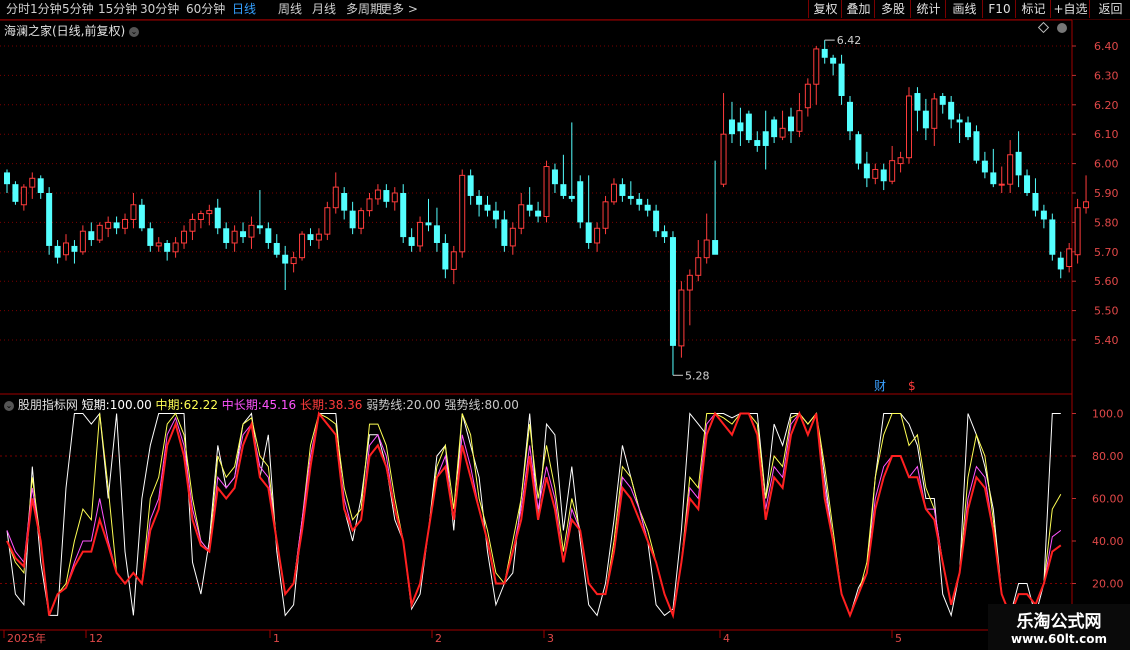 The image size is (1130, 650). What do you see at coordinates (1059, 639) in the screenshot?
I see `watermark-url: www.60lt.com` at bounding box center [1059, 639].